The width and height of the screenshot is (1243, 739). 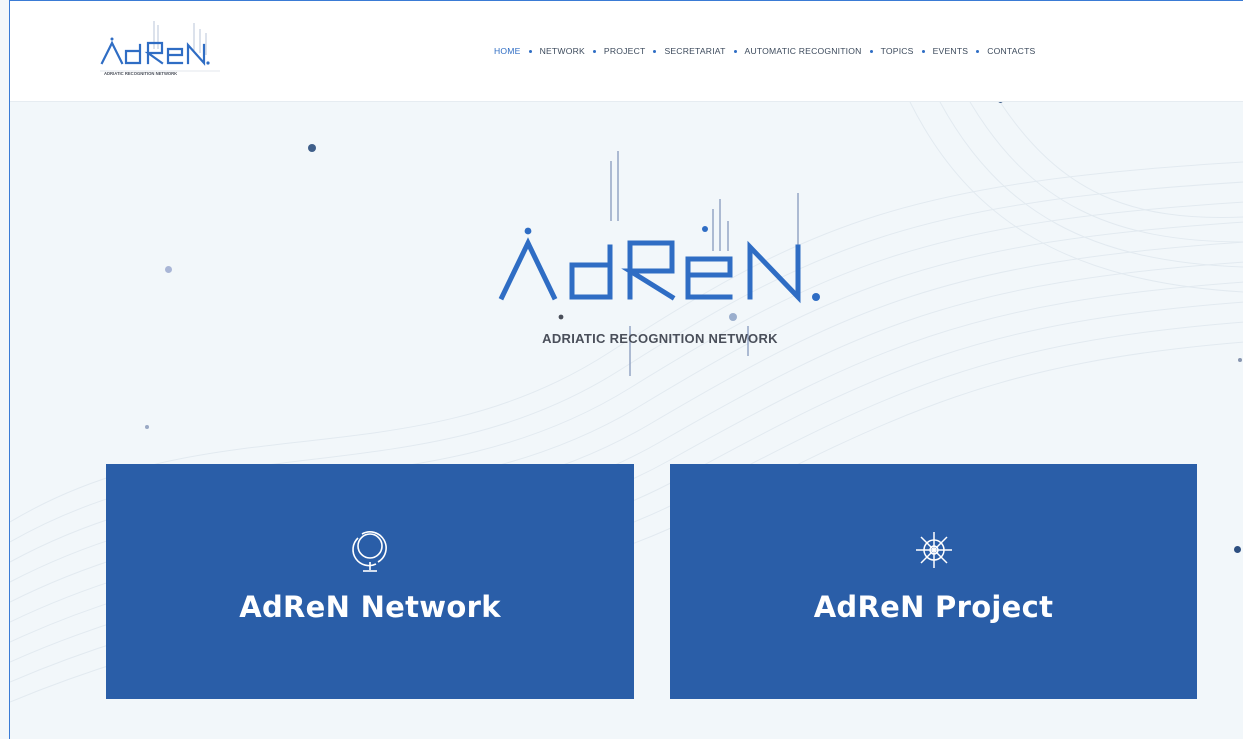 What do you see at coordinates (933, 581) in the screenshot?
I see `card-adren-project: AdReN Project` at bounding box center [933, 581].